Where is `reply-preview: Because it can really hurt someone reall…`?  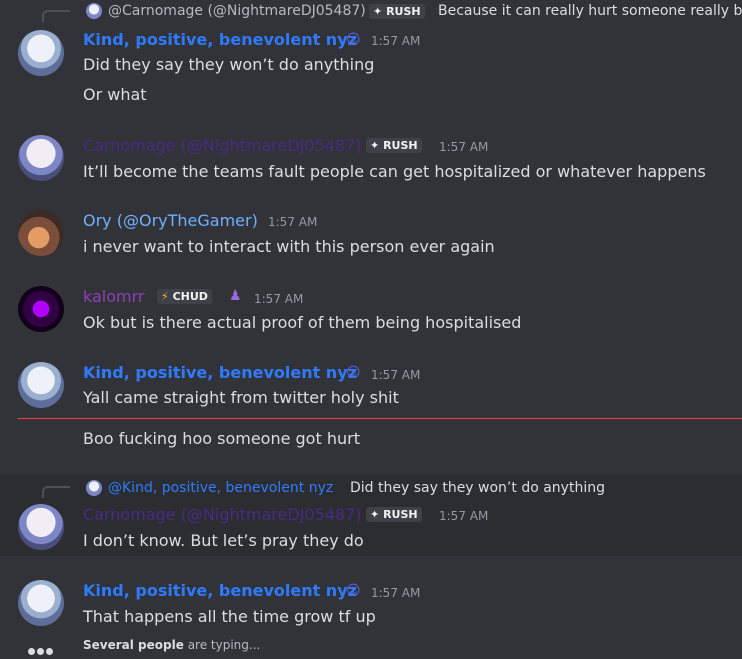
reply-preview: Because it can really hurt someone reall… is located at coordinates (590, 11).